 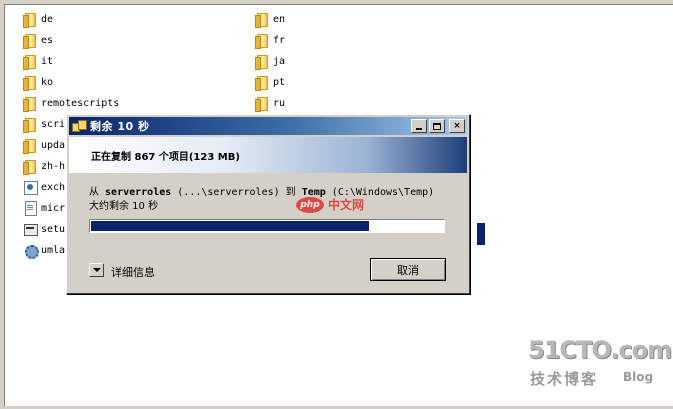 I want to click on list-item: ja, so click(x=270, y=61).